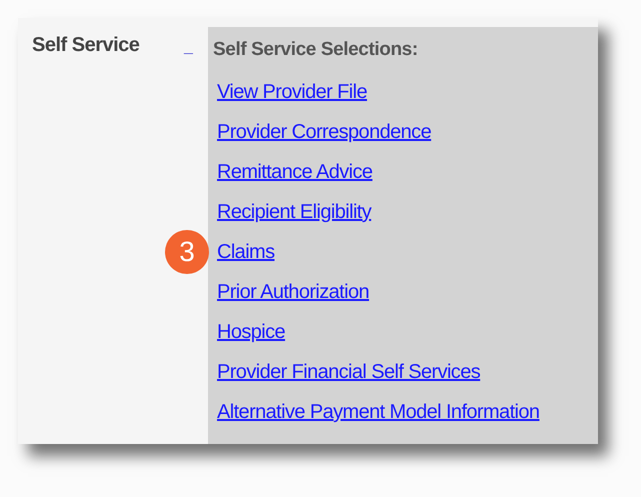  I want to click on collapse-link: _, so click(188, 47).